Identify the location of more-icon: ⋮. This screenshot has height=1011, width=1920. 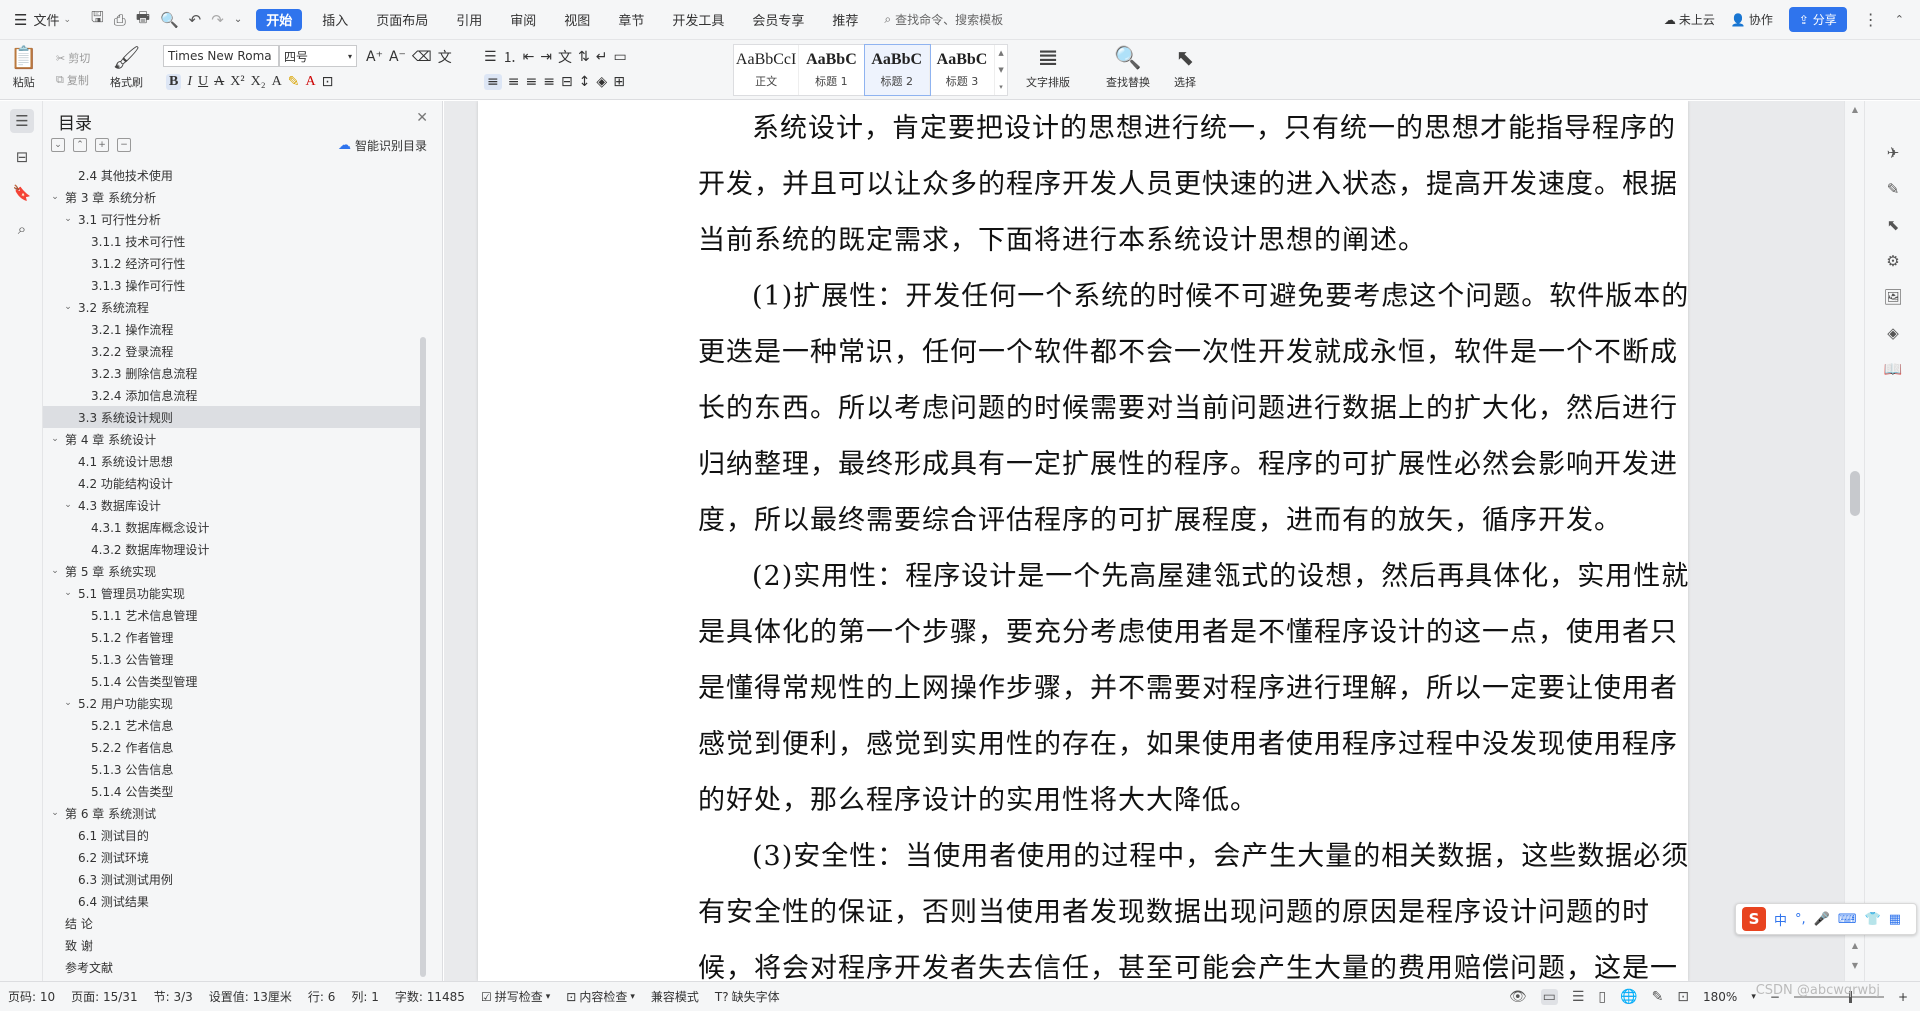
(1871, 19).